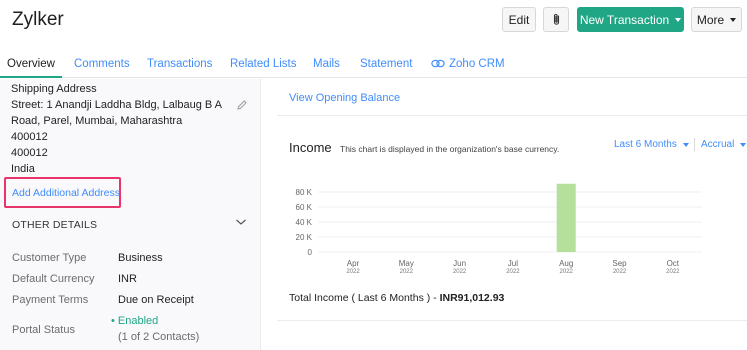 Image resolution: width=747 pixels, height=350 pixels. I want to click on default-currency-value: INR, so click(127, 279).